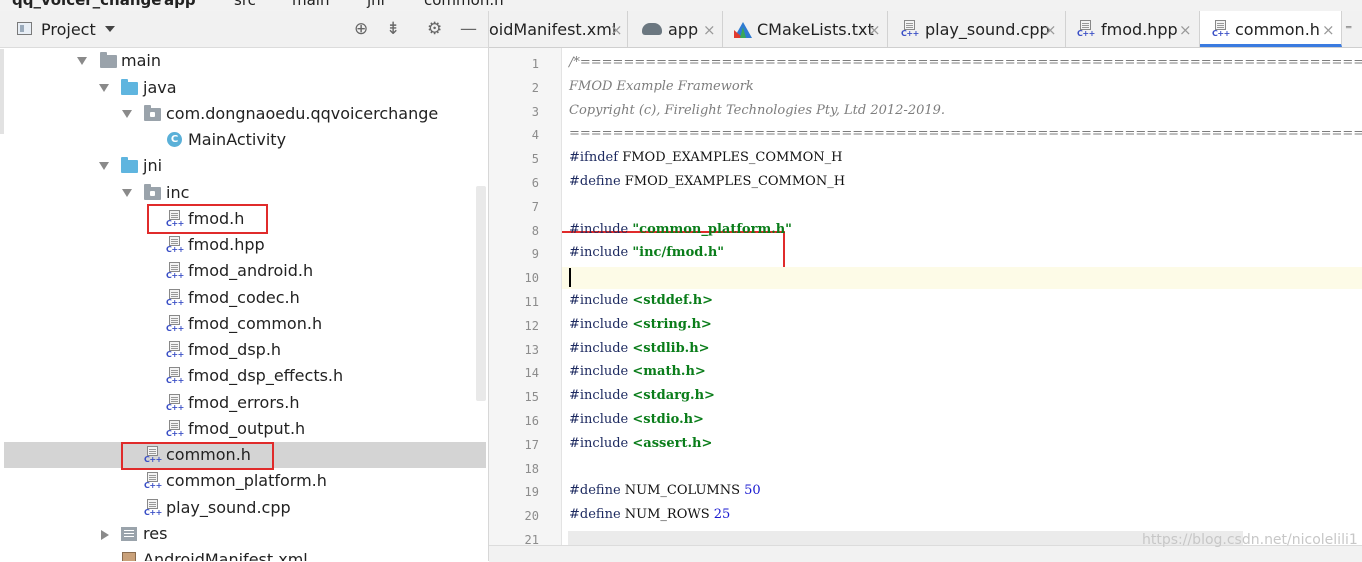 The height and width of the screenshot is (562, 1362). Describe the element at coordinates (535, 87) in the screenshot. I see `line-number: 2` at that location.